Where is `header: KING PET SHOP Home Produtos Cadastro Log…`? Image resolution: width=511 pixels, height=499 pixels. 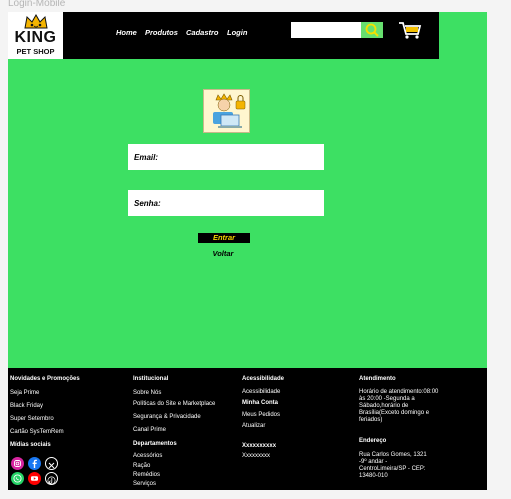 header: KING PET SHOP Home Produtos Cadastro Log… is located at coordinates (223, 35).